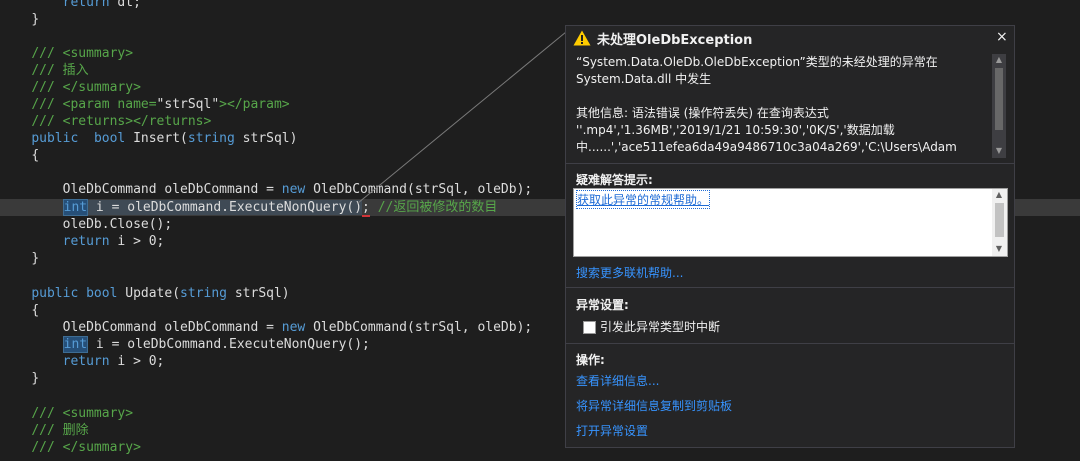 The width and height of the screenshot is (1080, 461). What do you see at coordinates (540, 5) in the screenshot?
I see `code-line: return dt;` at bounding box center [540, 5].